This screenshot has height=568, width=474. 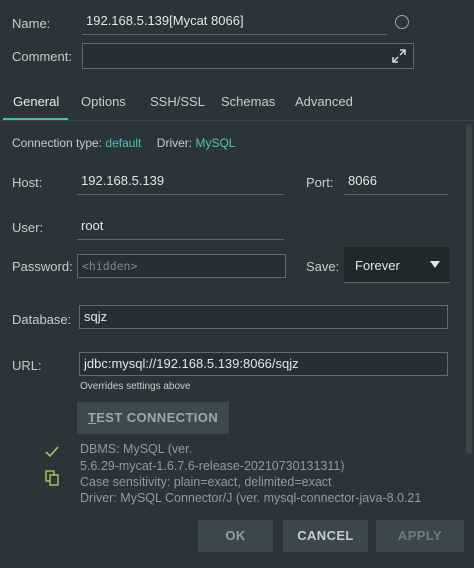 I want to click on expand-icon, so click(x=399, y=56).